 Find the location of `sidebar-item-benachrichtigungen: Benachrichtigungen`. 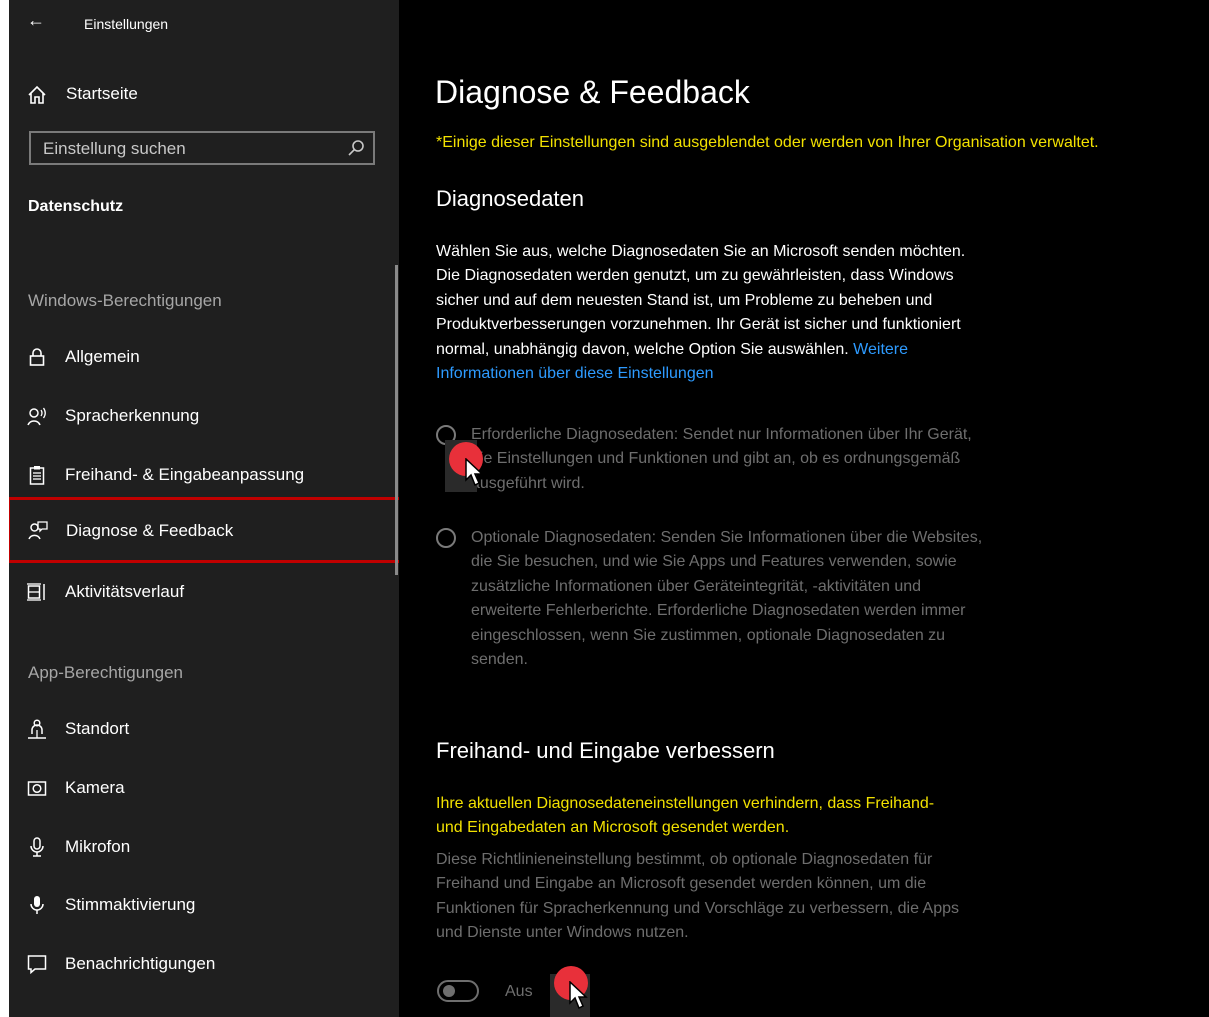

sidebar-item-benachrichtigungen: Benachrichtigungen is located at coordinates (204, 965).